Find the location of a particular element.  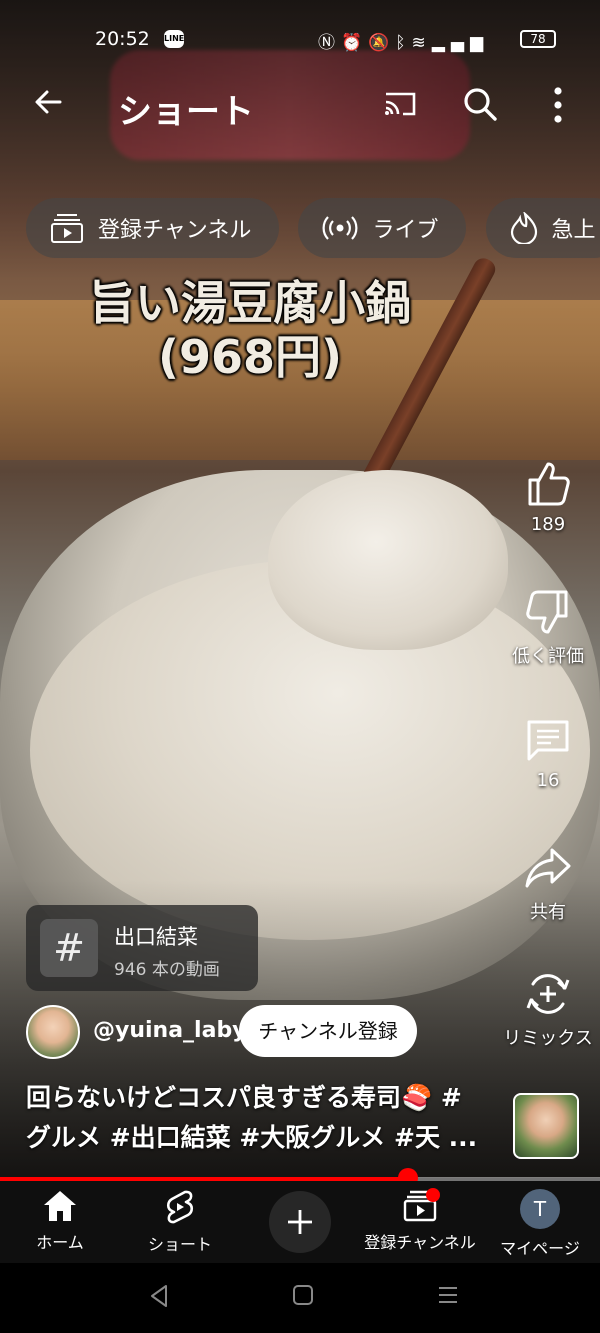

signal-icon: ▂▄▆ is located at coordinates (460, 43).